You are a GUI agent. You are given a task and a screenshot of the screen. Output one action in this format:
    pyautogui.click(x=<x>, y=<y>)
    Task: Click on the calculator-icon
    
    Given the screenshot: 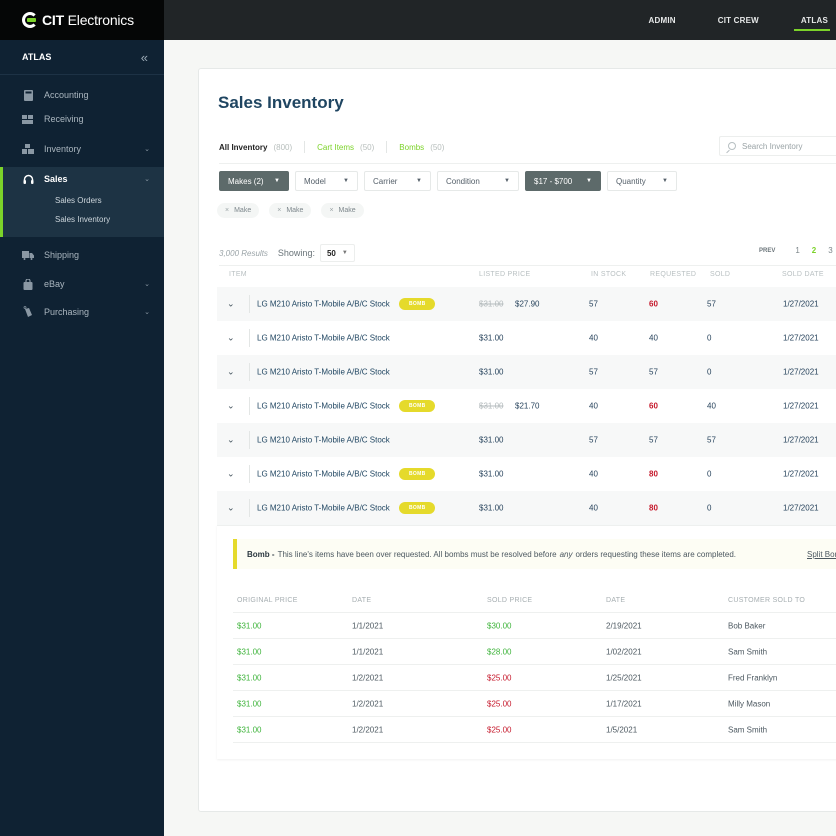 What is the action you would take?
    pyautogui.click(x=28, y=95)
    